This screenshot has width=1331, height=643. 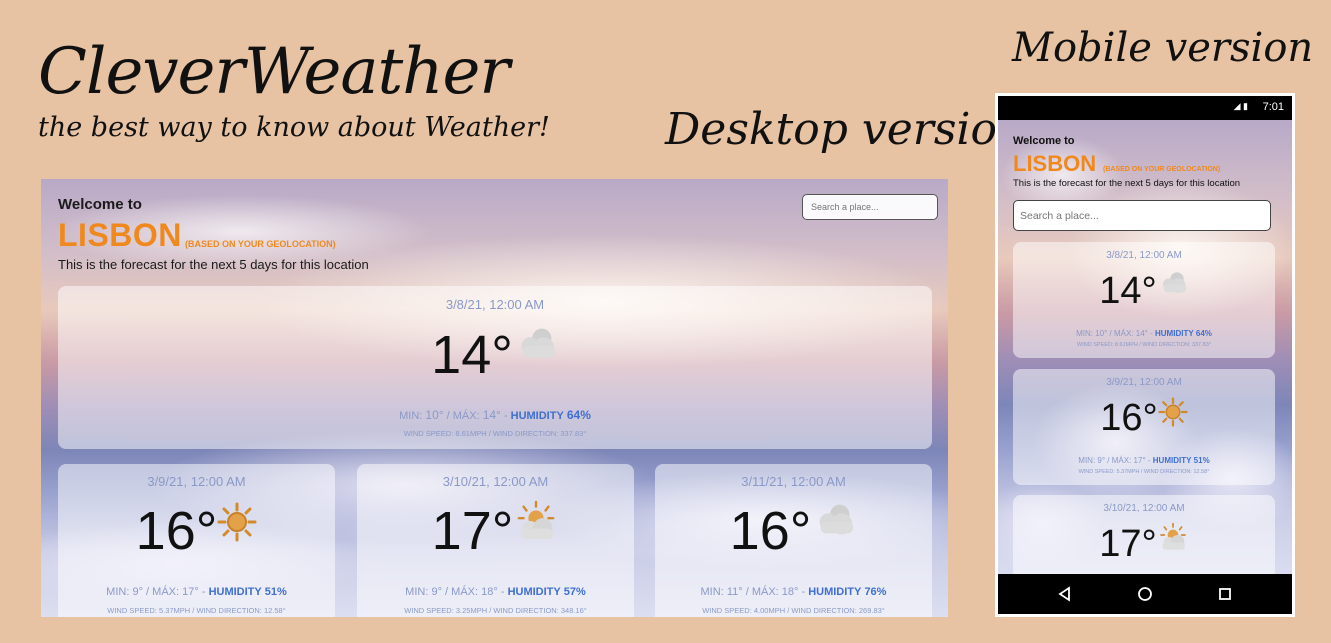 I want to click on android-nav-bar, so click(x=1145, y=594).